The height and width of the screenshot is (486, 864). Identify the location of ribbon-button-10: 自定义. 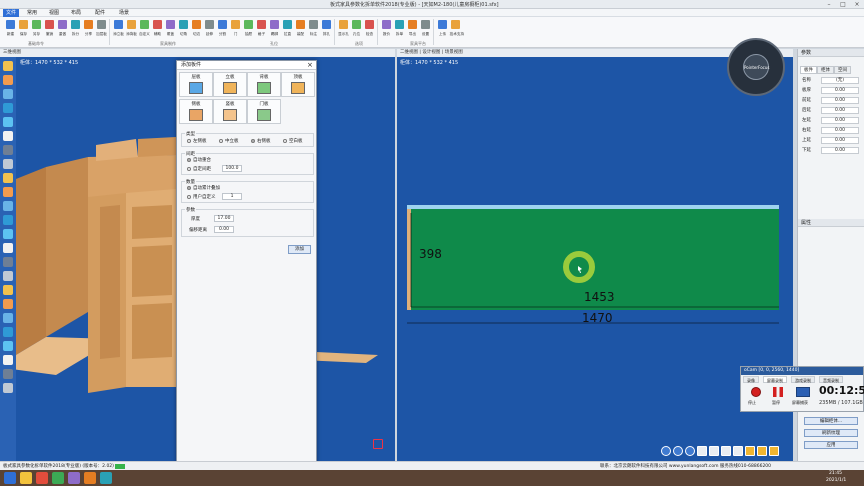
(144, 31).